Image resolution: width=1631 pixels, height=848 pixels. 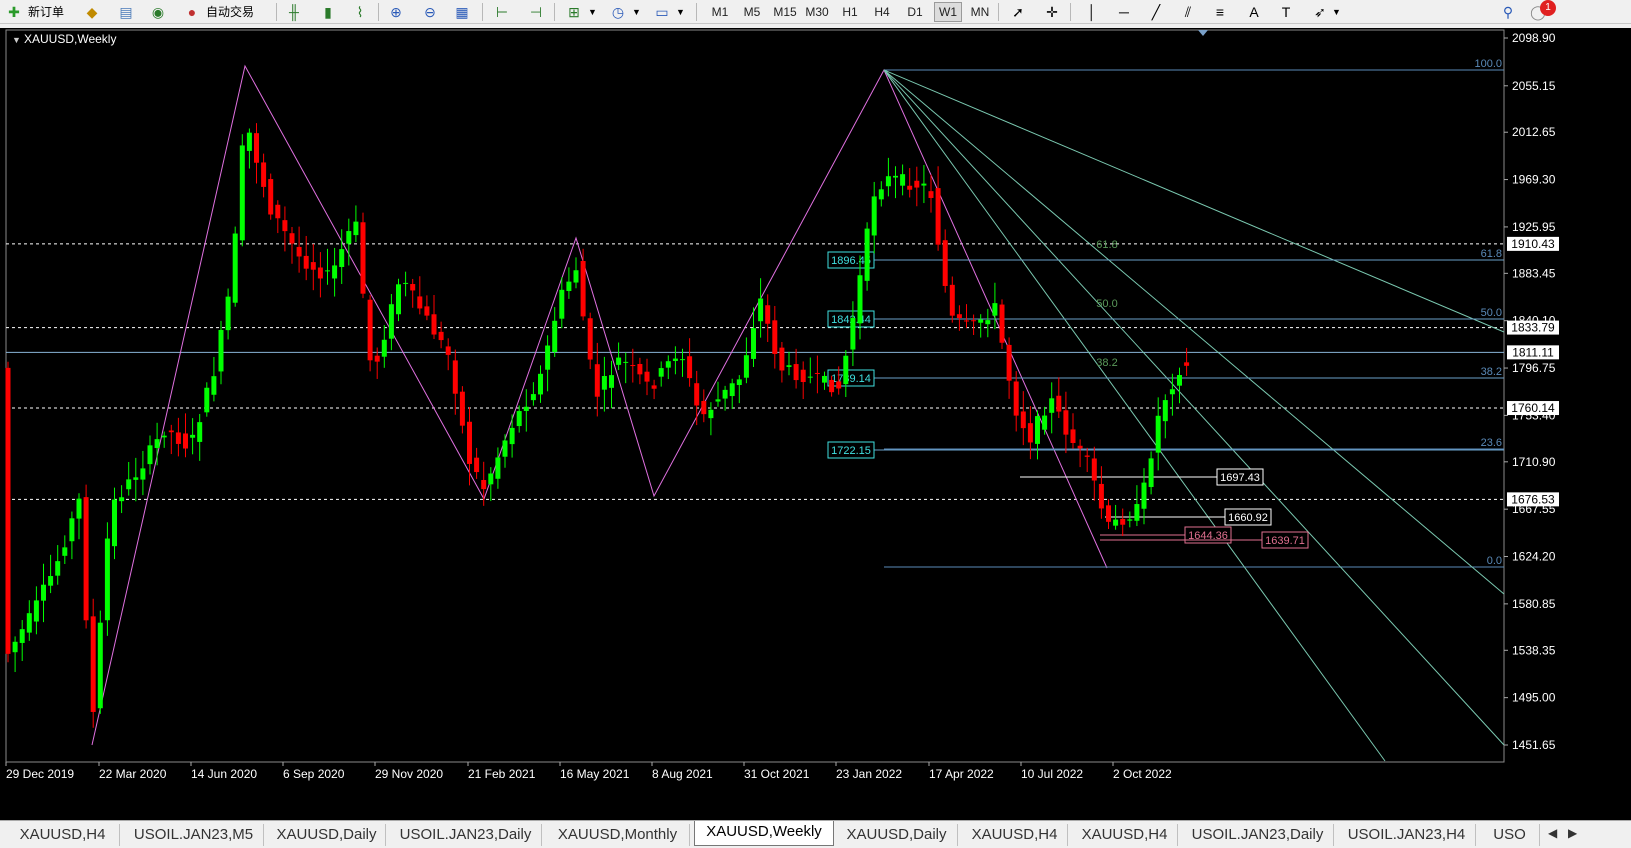 What do you see at coordinates (764, 833) in the screenshot?
I see `chart-tab: XAUUSD,Weekly` at bounding box center [764, 833].